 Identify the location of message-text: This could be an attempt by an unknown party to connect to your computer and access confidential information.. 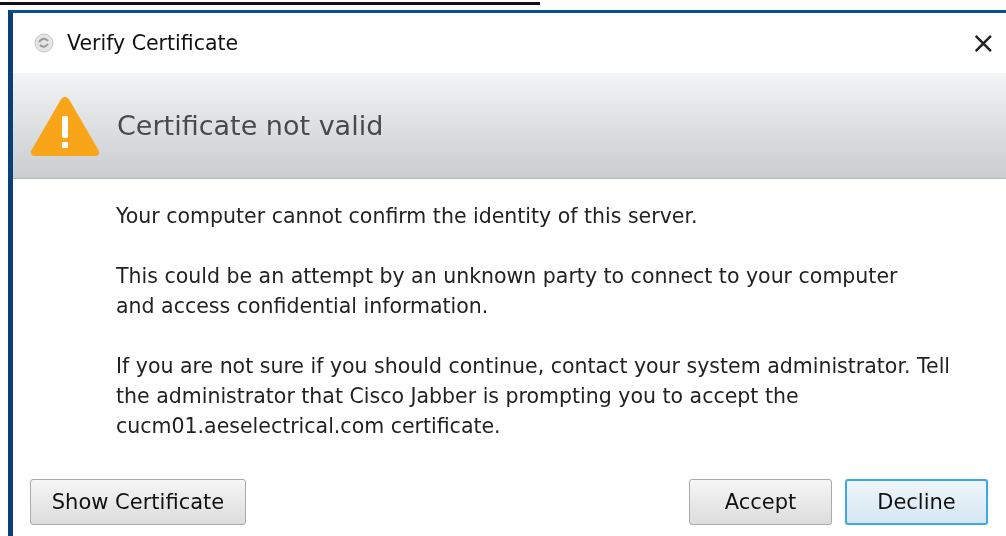
(507, 291).